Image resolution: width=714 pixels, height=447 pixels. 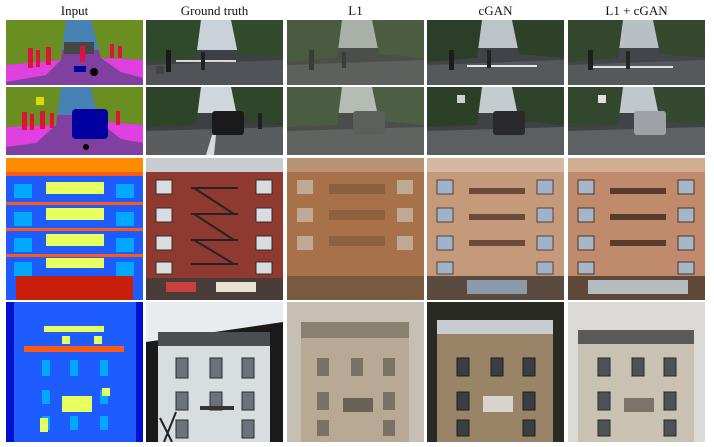 What do you see at coordinates (214, 10) in the screenshot?
I see `column-header-ground-truth: Ground truth` at bounding box center [214, 10].